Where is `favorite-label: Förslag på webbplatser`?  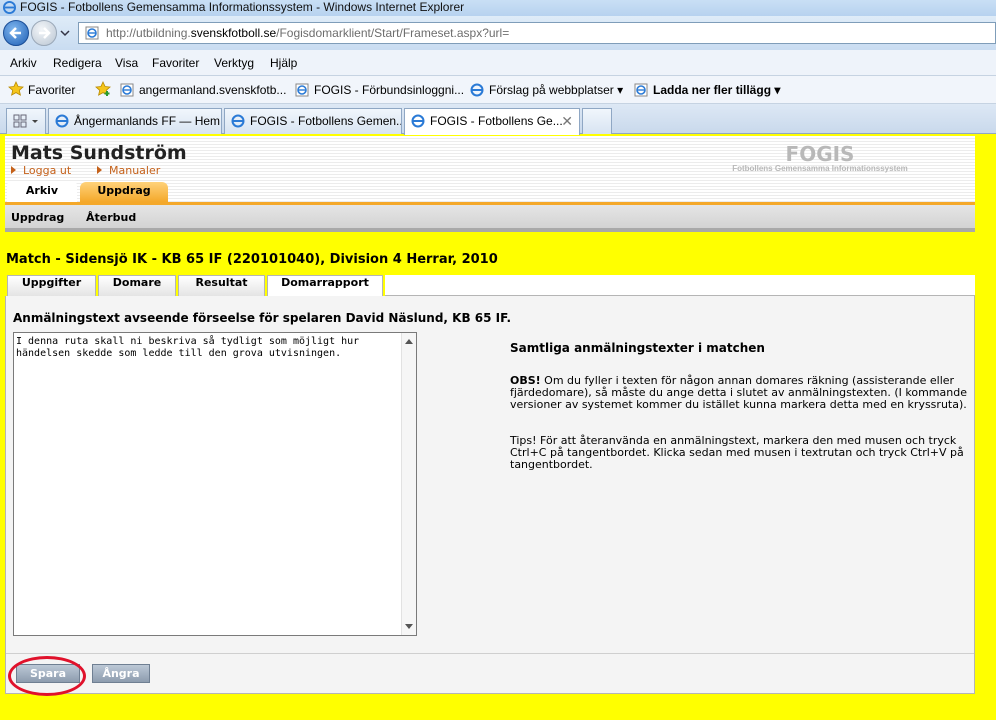
favorite-label: Förslag på webbplatser is located at coordinates (551, 90).